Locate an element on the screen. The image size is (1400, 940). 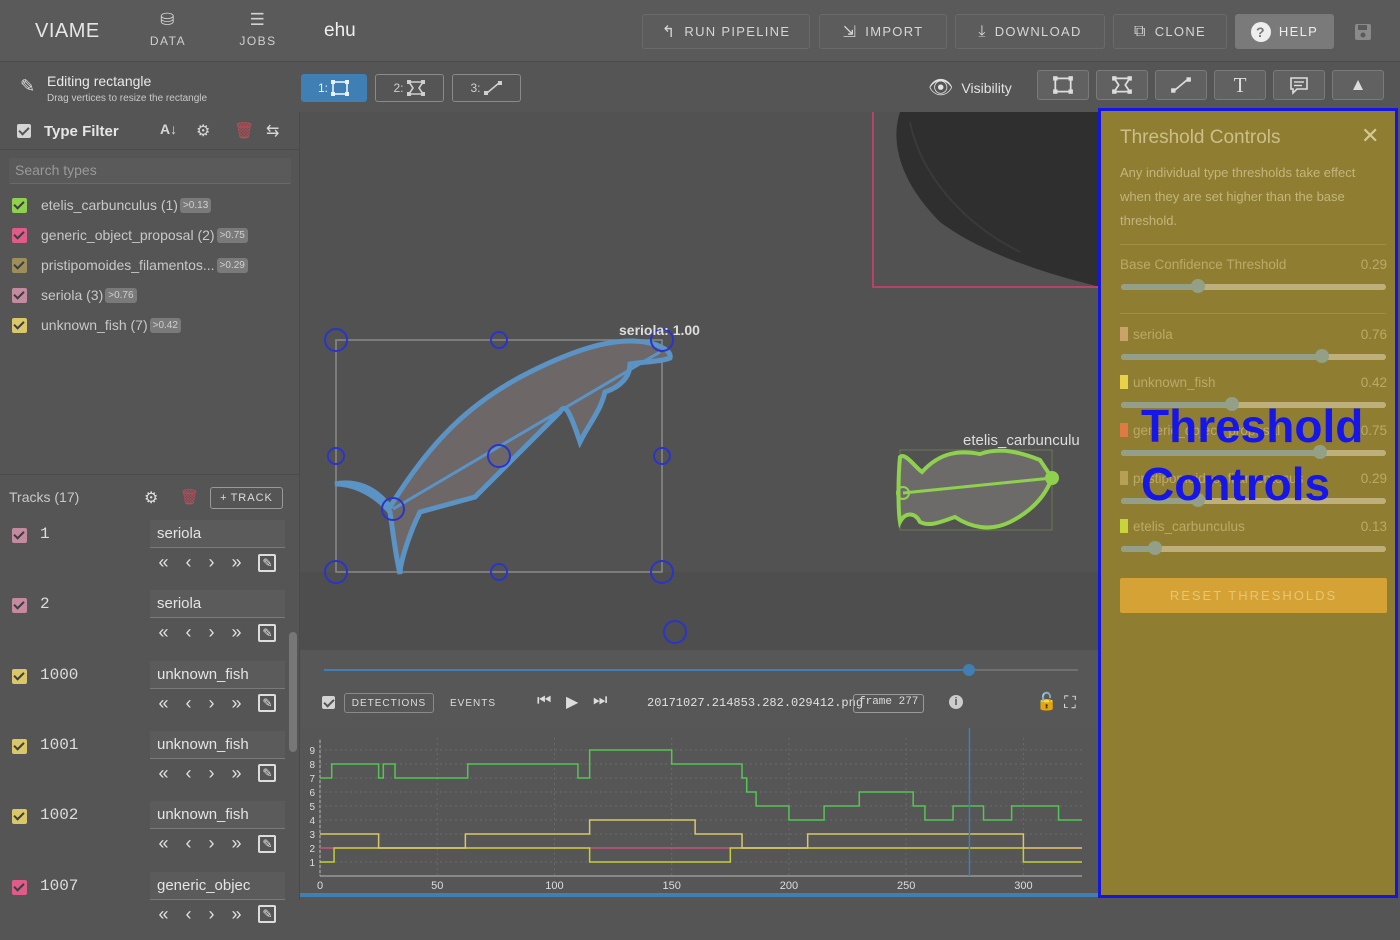
etelis-fish is located at coordinates (975, 489).